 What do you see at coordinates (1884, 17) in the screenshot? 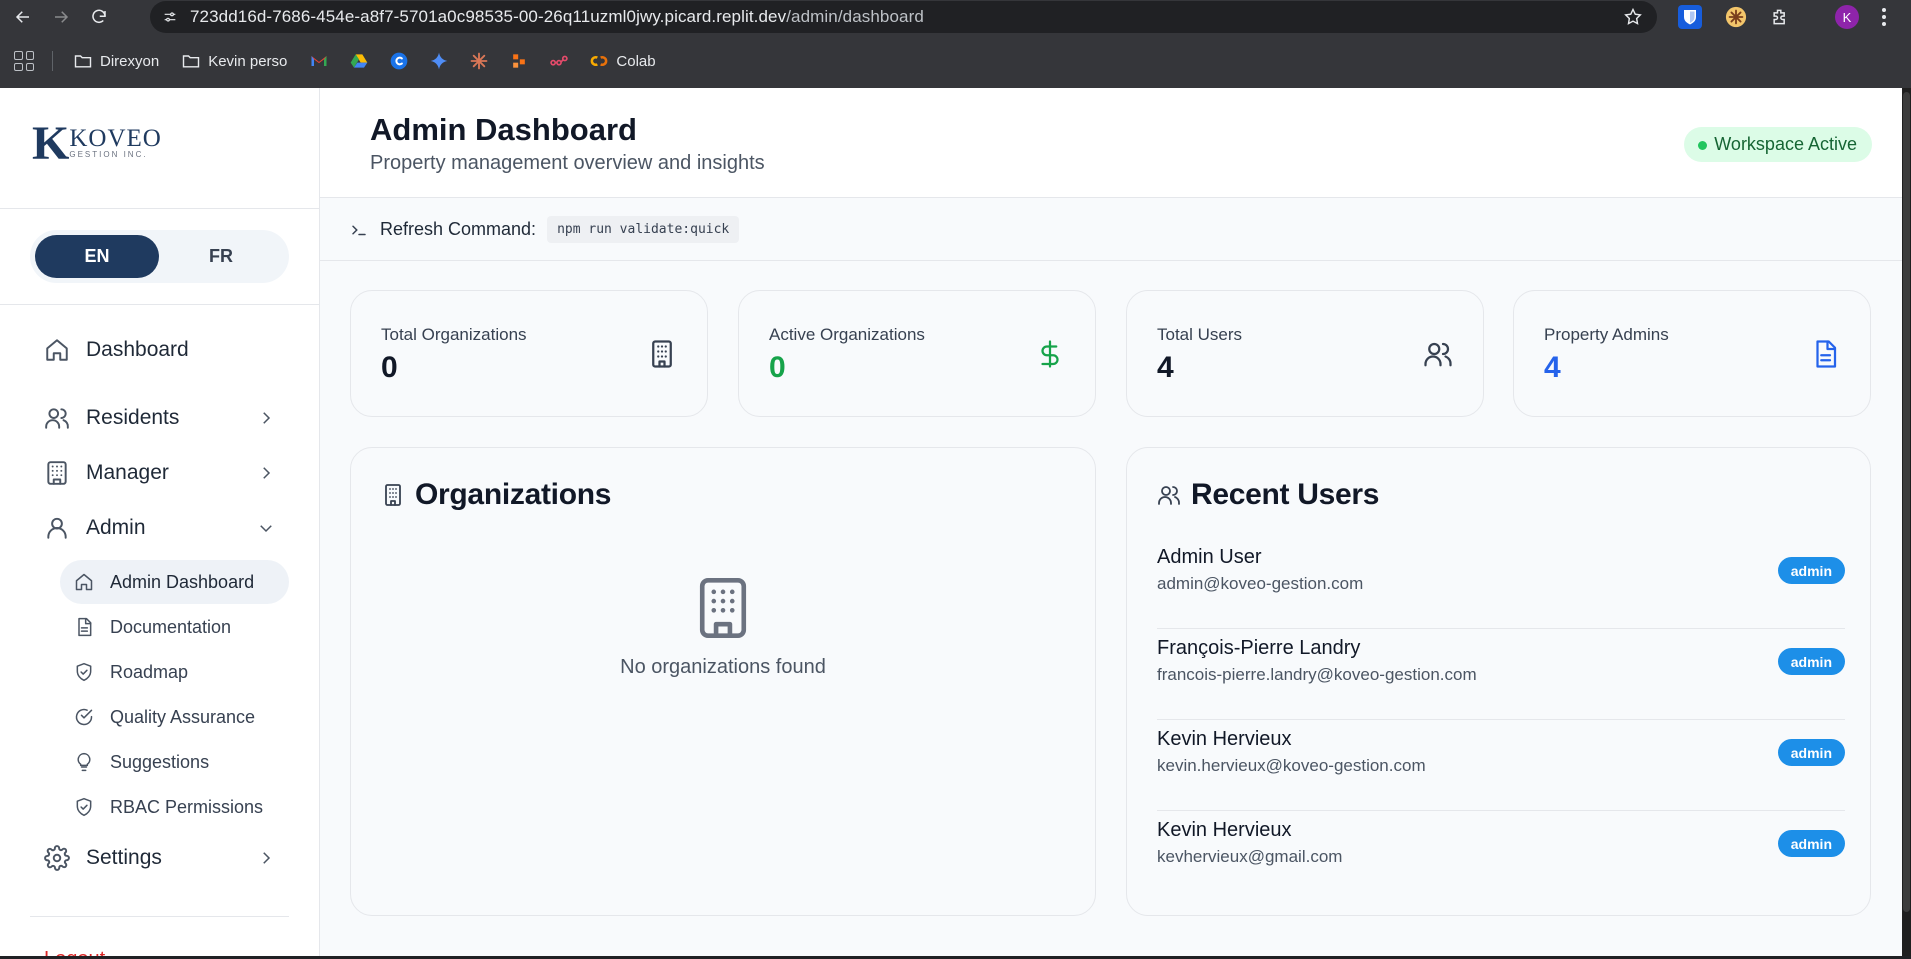
I see `browser-menu-icon` at bounding box center [1884, 17].